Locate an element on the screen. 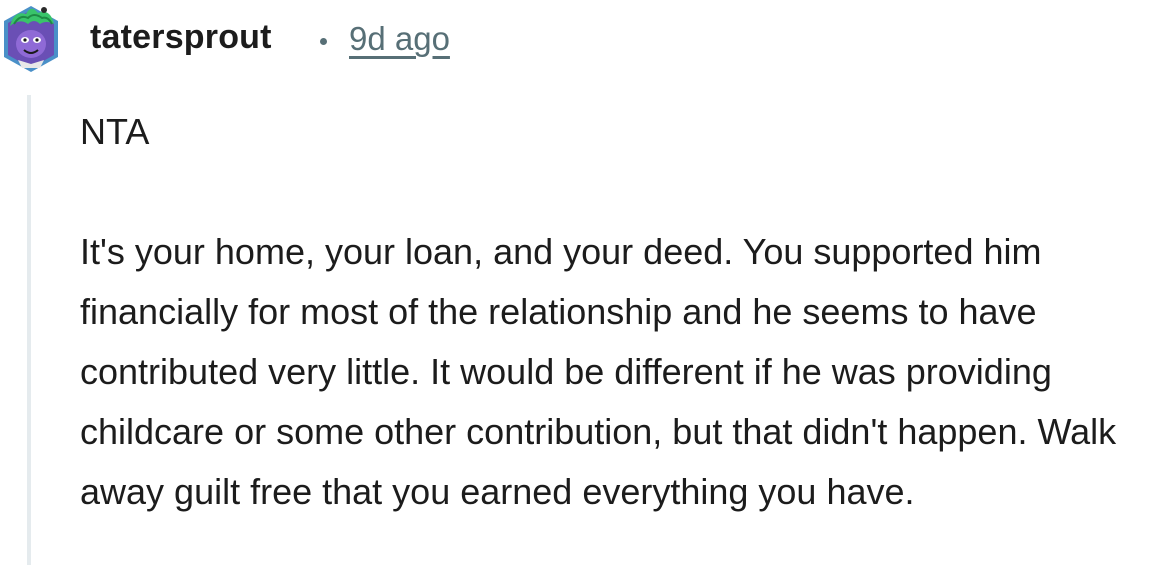  snoo-avatar-icon is located at coordinates (31, 39).